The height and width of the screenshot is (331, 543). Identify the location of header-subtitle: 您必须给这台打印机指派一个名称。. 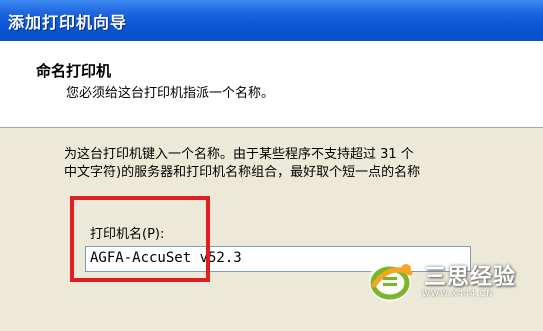
(170, 93).